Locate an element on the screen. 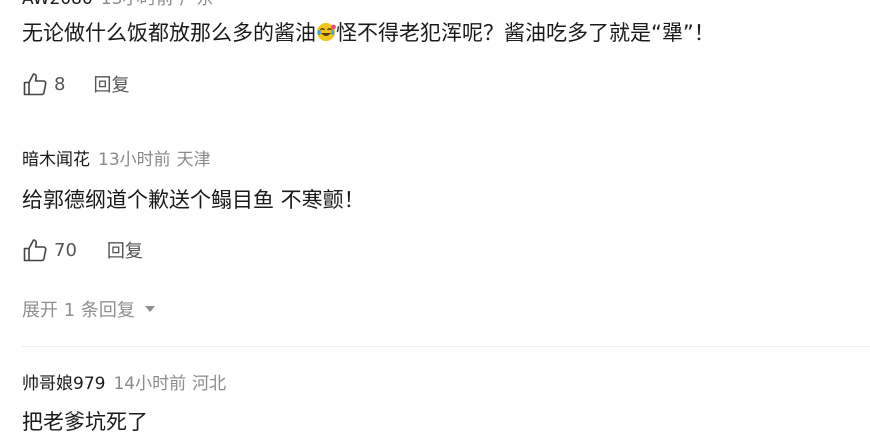 This screenshot has width=870, height=442. comment-author: 帅哥娘979 is located at coordinates (63, 384).